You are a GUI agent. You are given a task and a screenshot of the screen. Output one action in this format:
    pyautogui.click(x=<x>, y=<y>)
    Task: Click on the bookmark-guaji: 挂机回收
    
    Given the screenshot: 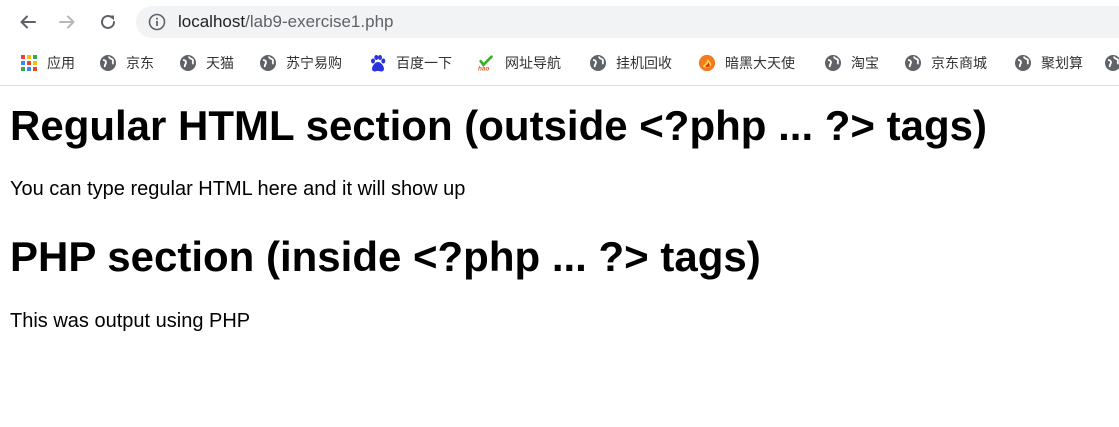 What is the action you would take?
    pyautogui.click(x=630, y=63)
    